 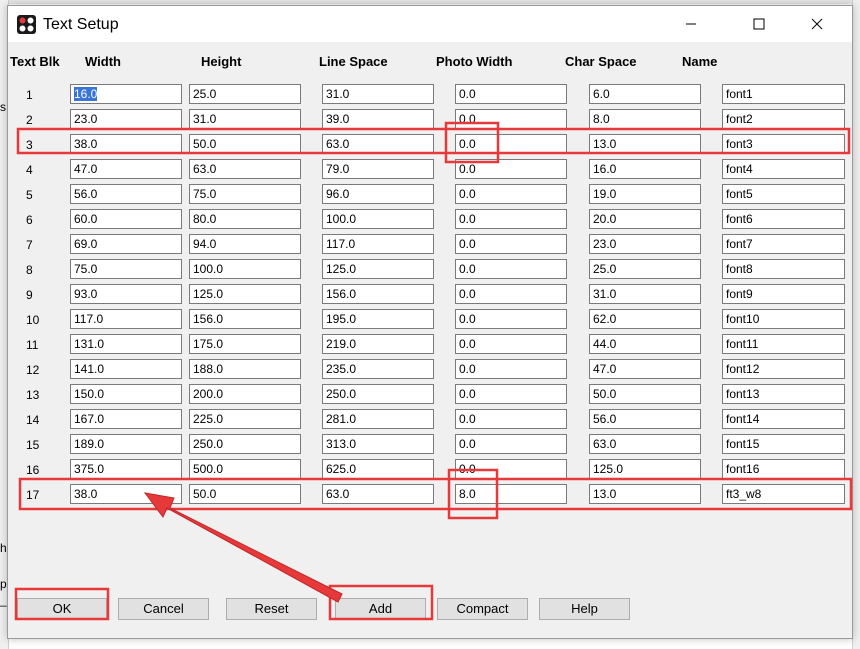 I want to click on height-field: 188.0, so click(x=245, y=369).